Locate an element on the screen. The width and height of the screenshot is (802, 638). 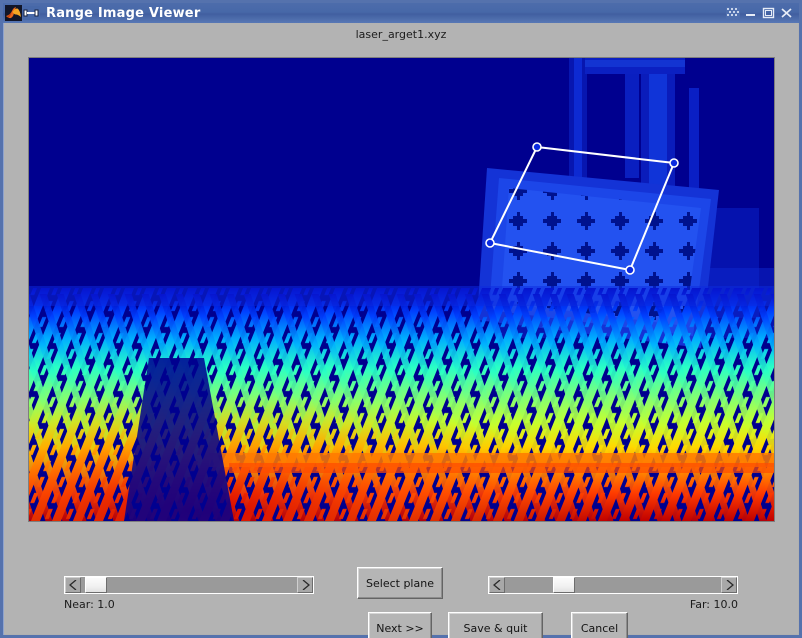
close-button is located at coordinates (786, 13).